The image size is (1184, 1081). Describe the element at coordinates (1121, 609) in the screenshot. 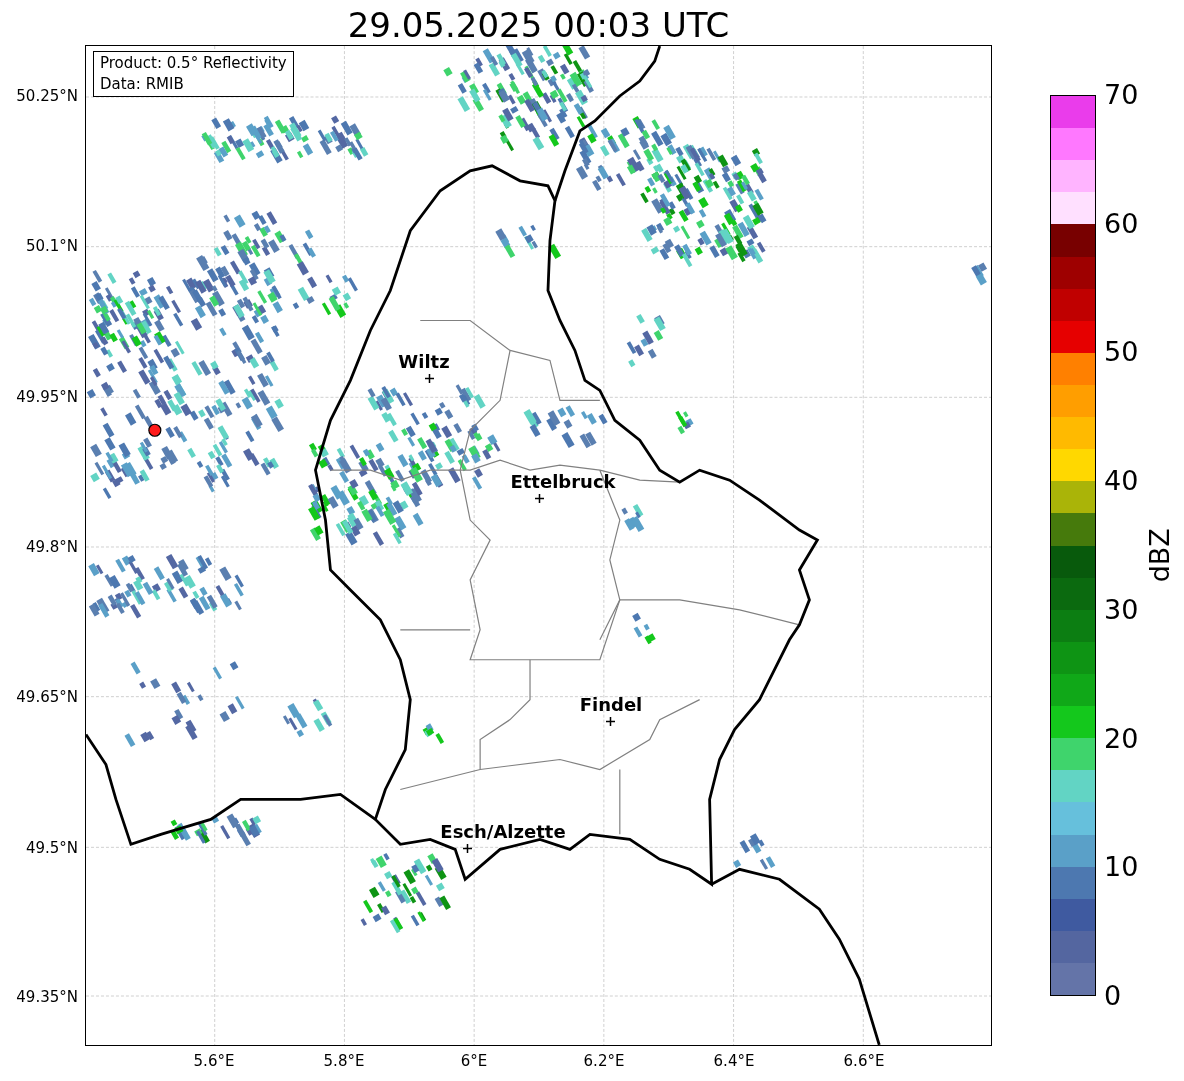

I see `colorbar-tick-label: 30` at that location.